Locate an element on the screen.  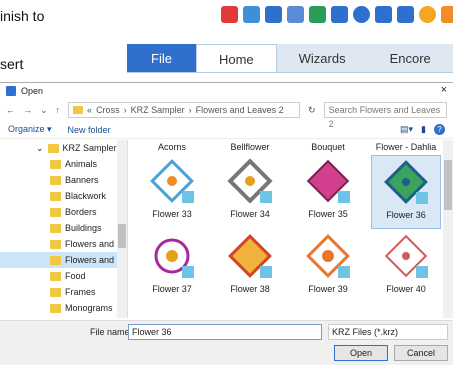
file-flower-40: Flower 40 is located at coordinates (406, 263).